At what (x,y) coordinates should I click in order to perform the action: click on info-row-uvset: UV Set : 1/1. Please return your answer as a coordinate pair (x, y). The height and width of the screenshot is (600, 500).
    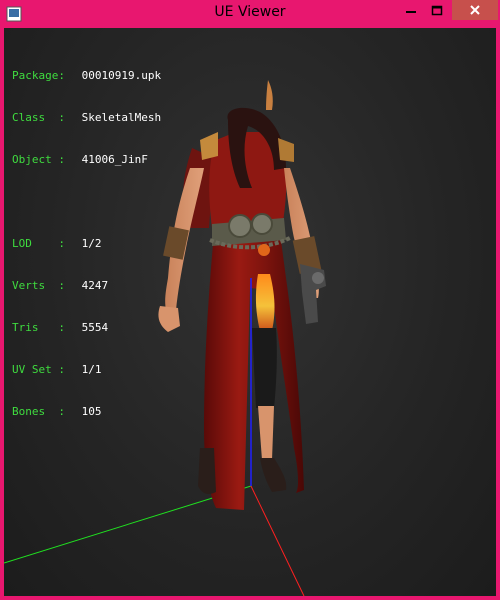
    Looking at the image, I should click on (86, 370).